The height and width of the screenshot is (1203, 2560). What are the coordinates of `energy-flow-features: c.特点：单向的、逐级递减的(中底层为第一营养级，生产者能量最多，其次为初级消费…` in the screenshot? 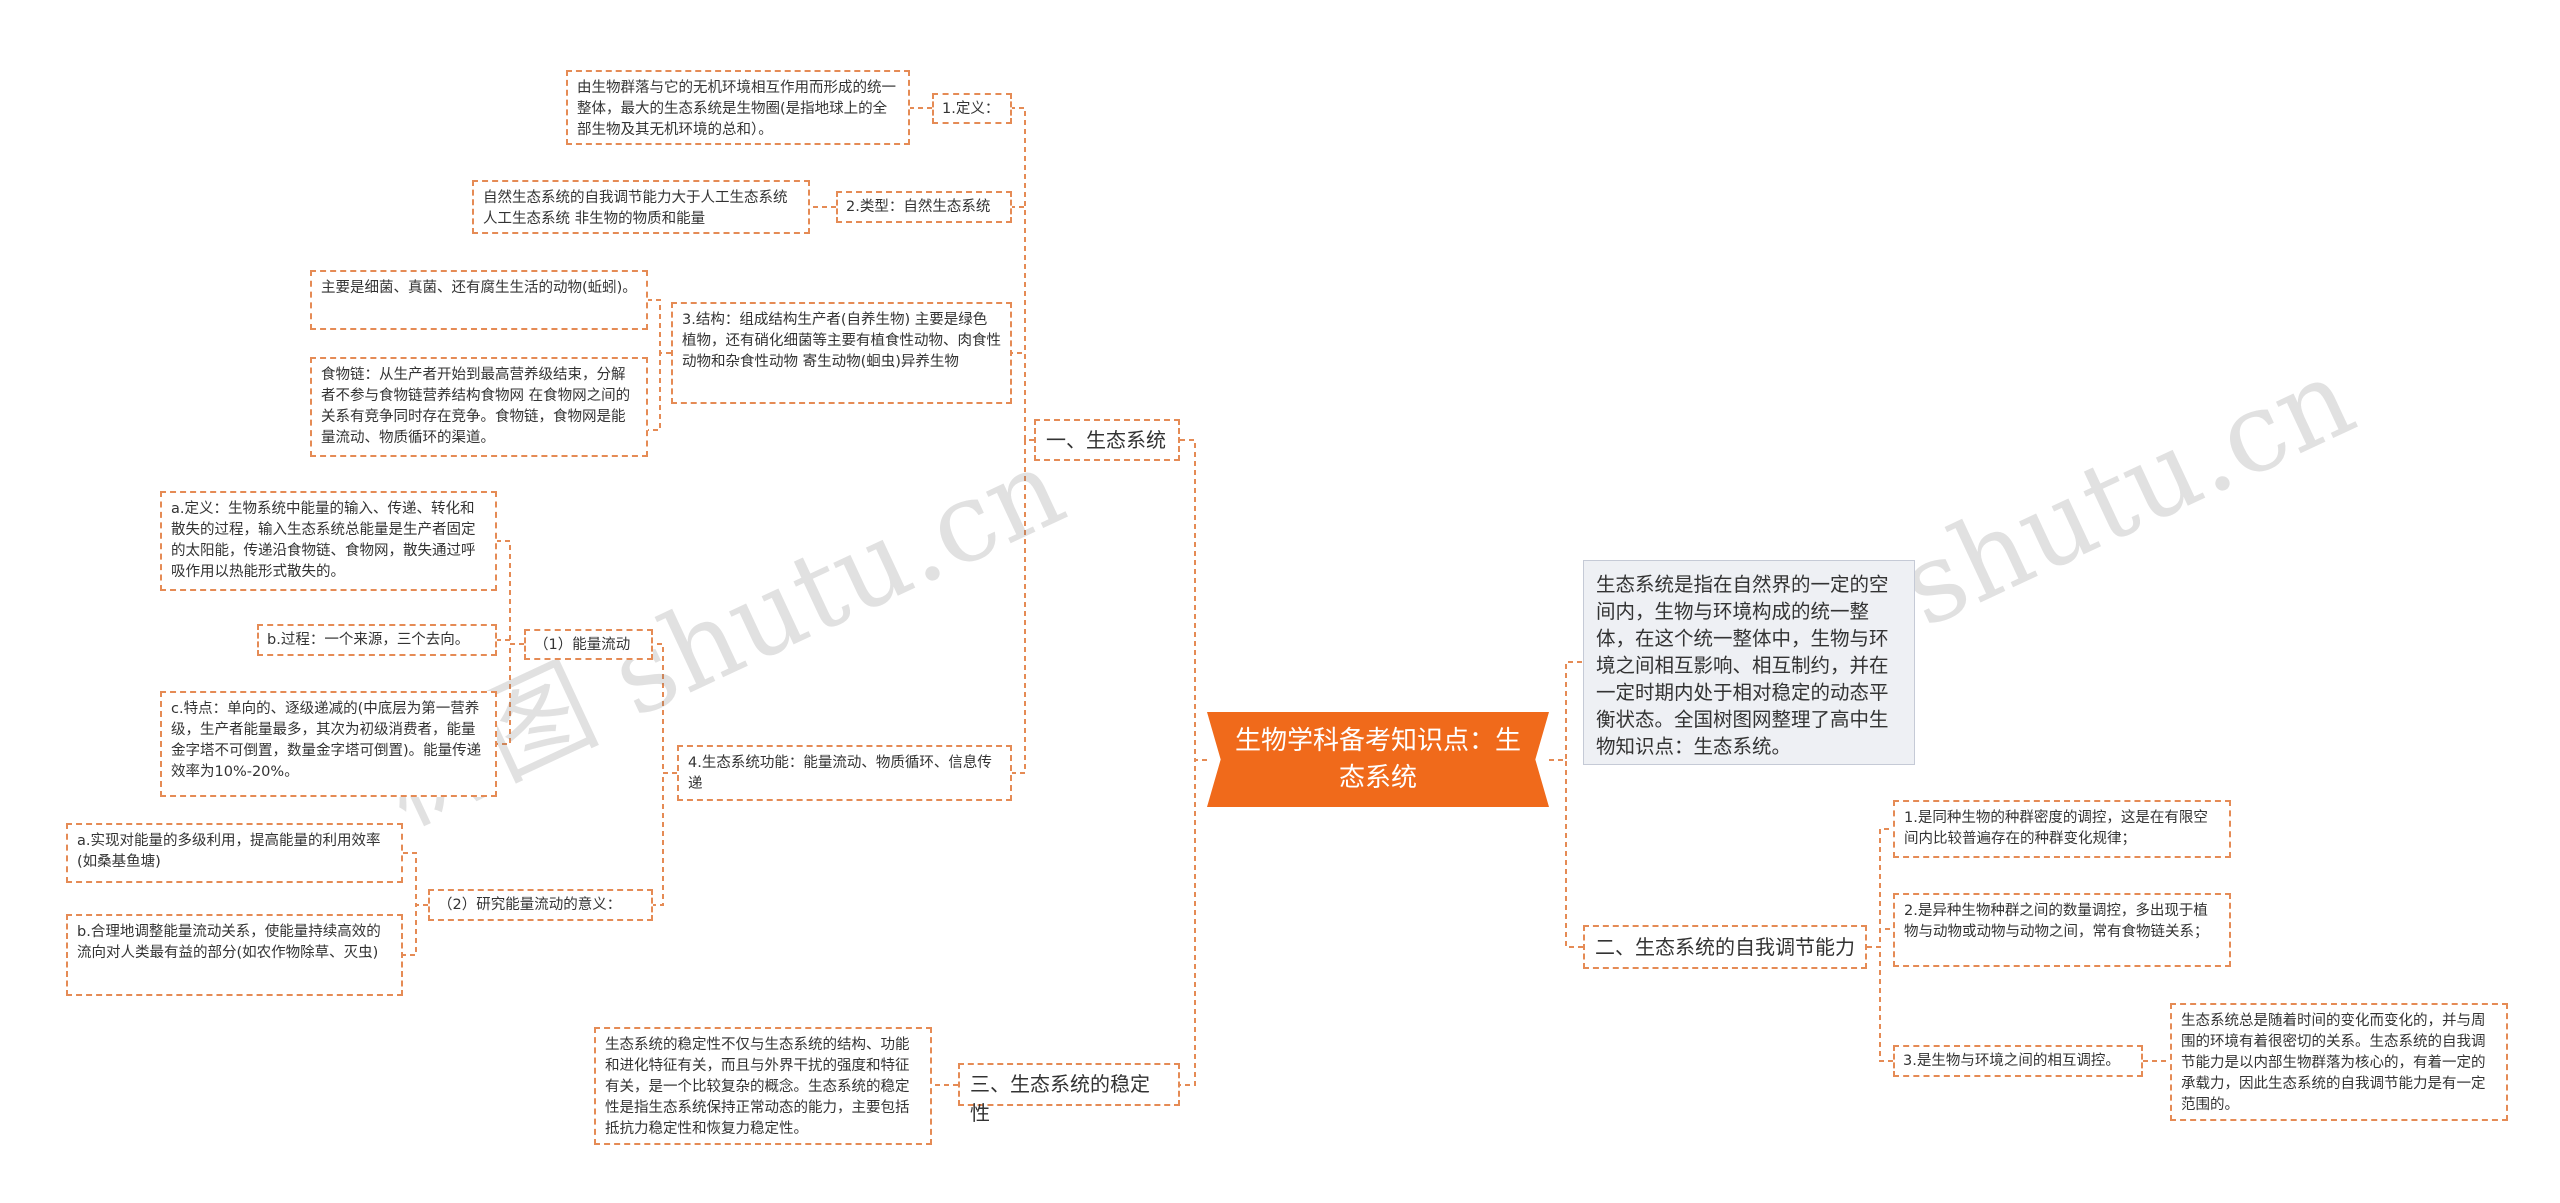 It's located at (328, 744).